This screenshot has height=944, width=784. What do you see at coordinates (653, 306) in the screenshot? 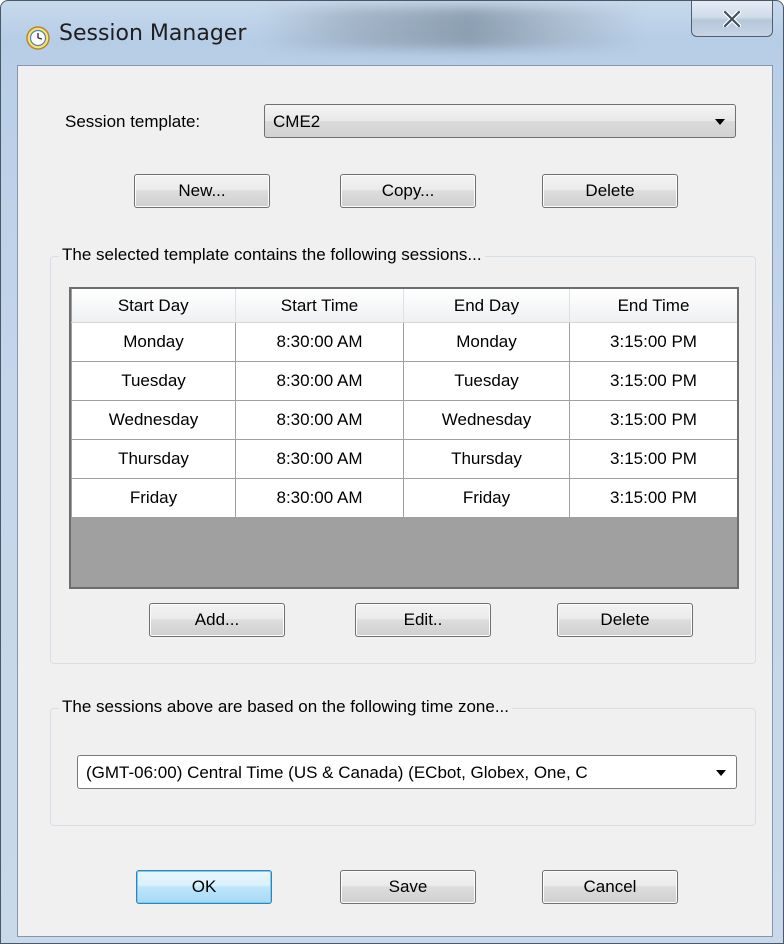
I see `column-header-end-time: End Time` at bounding box center [653, 306].